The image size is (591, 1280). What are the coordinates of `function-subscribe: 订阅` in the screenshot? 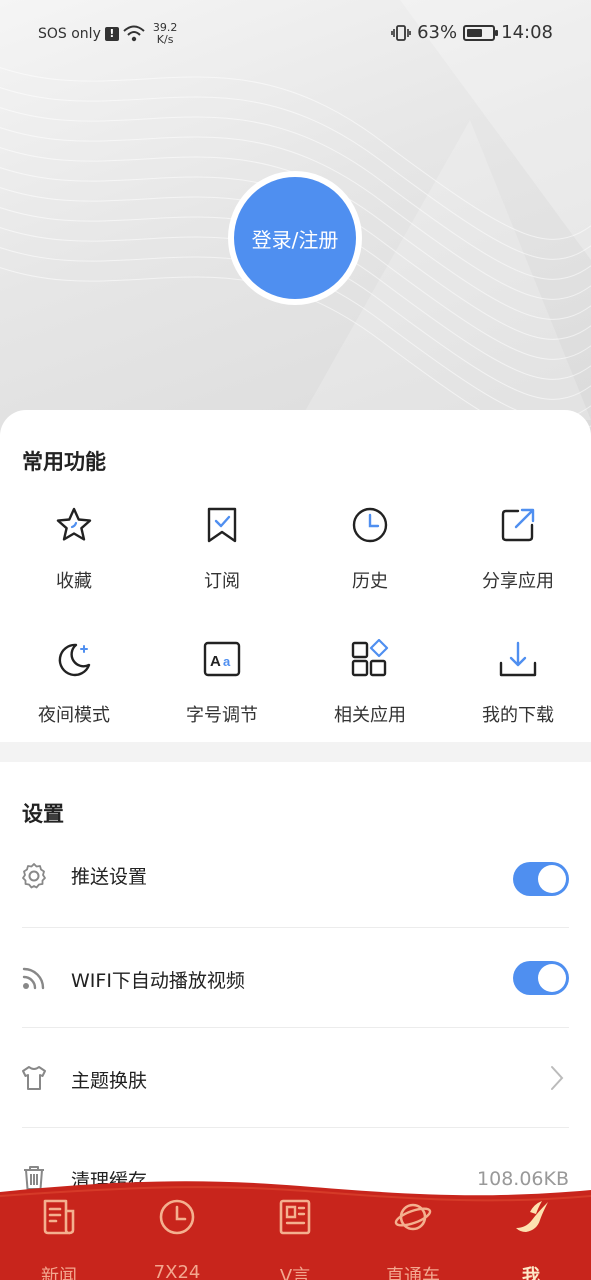 It's located at (222, 549).